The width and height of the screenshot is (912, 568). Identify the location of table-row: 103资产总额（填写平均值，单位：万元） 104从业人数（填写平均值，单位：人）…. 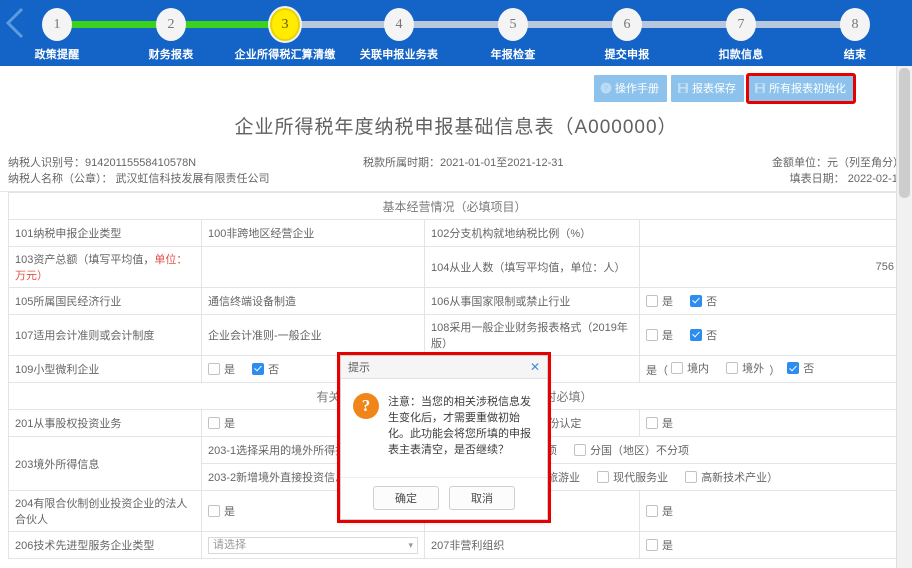
(455, 267).